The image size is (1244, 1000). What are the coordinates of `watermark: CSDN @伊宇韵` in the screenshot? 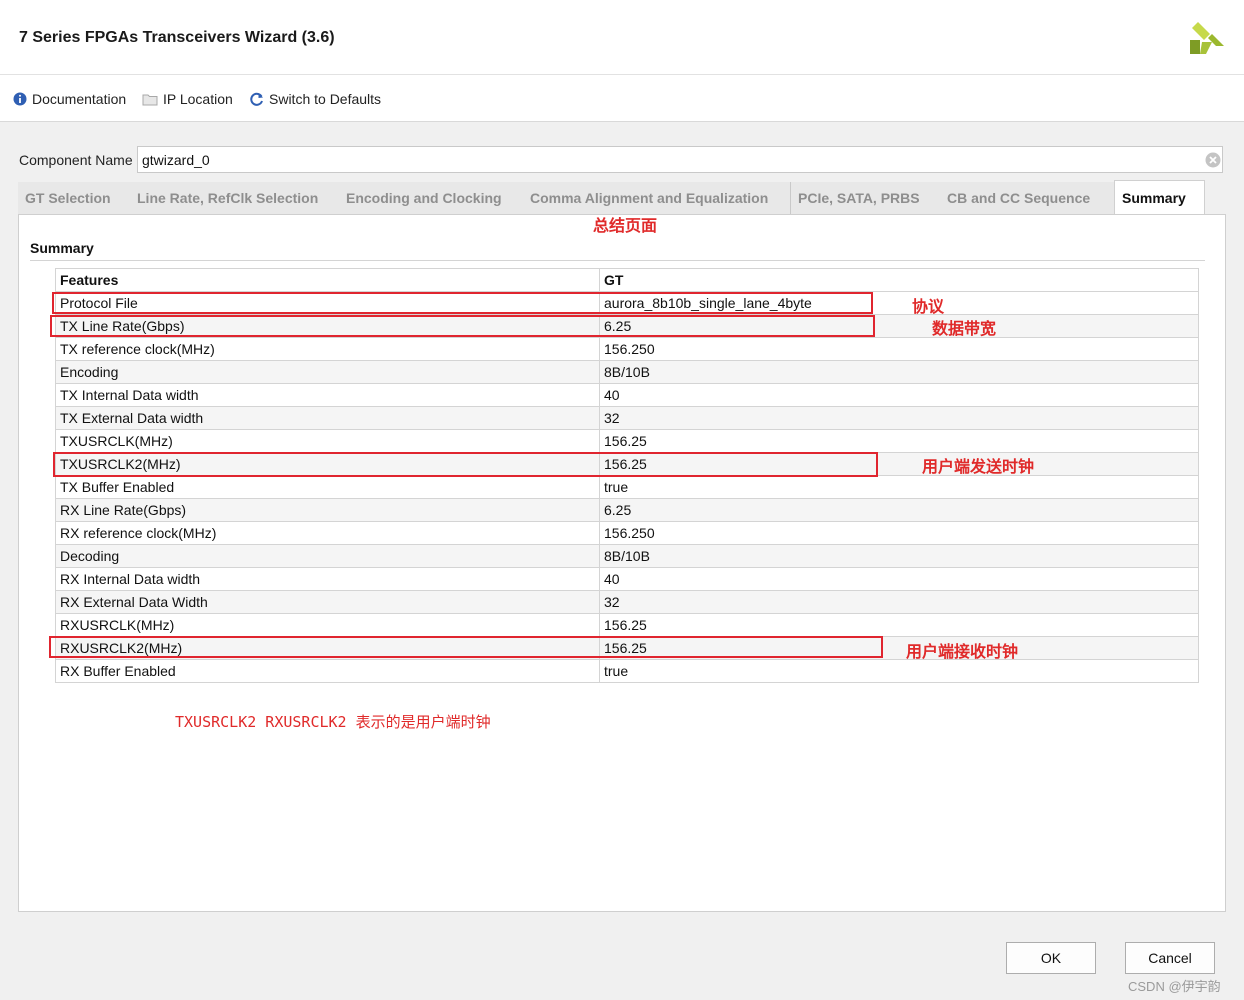 It's located at (1174, 986).